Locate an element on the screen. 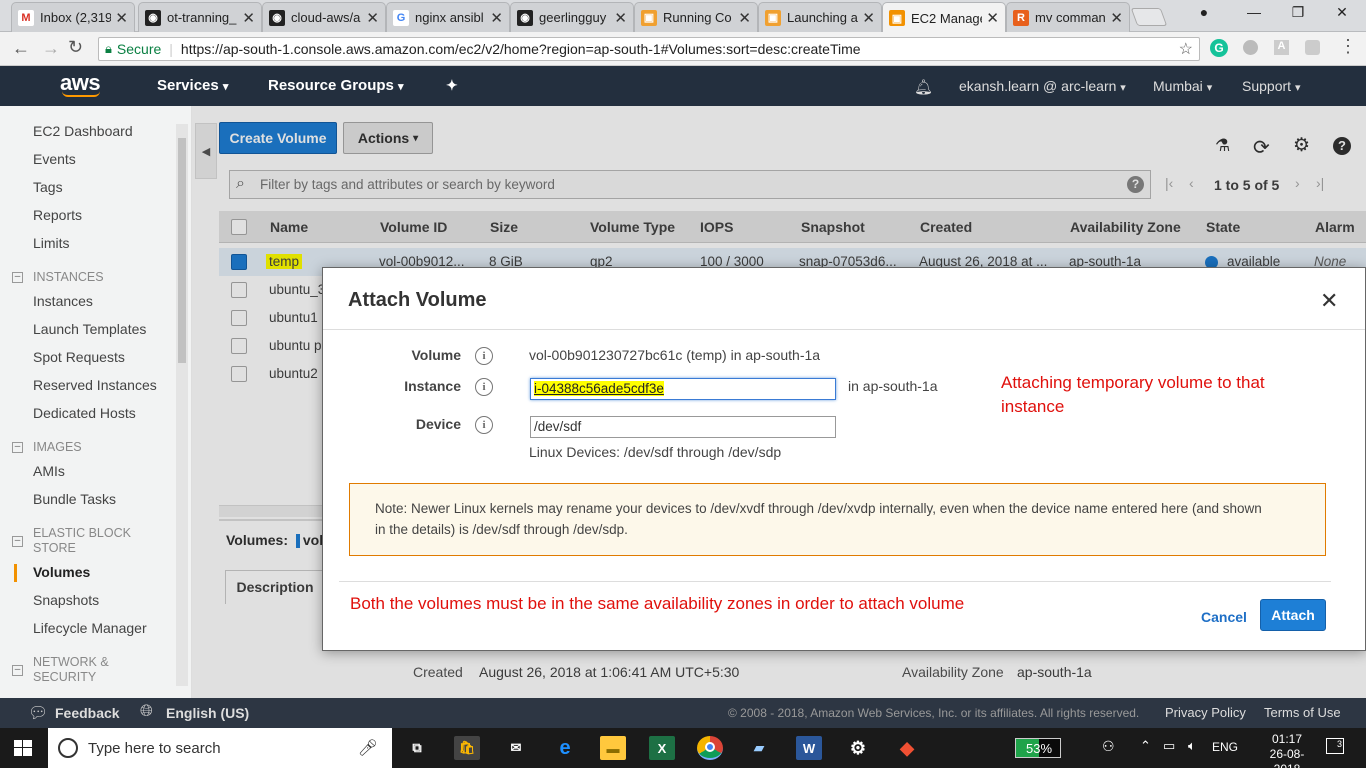  system-clock: 01:17 26-08-2018 is located at coordinates (1287, 750).